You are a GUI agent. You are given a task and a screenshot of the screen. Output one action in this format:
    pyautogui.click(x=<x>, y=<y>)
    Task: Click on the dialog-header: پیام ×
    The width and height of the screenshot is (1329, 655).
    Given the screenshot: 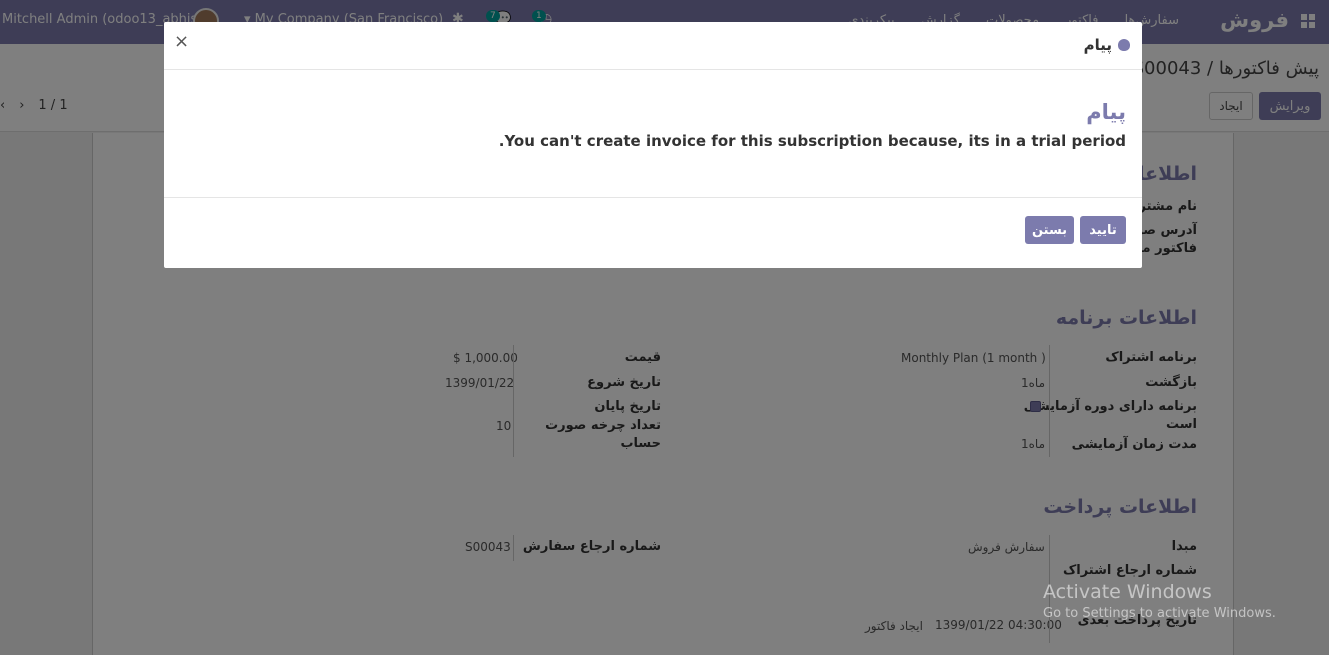 What is the action you would take?
    pyautogui.click(x=653, y=46)
    